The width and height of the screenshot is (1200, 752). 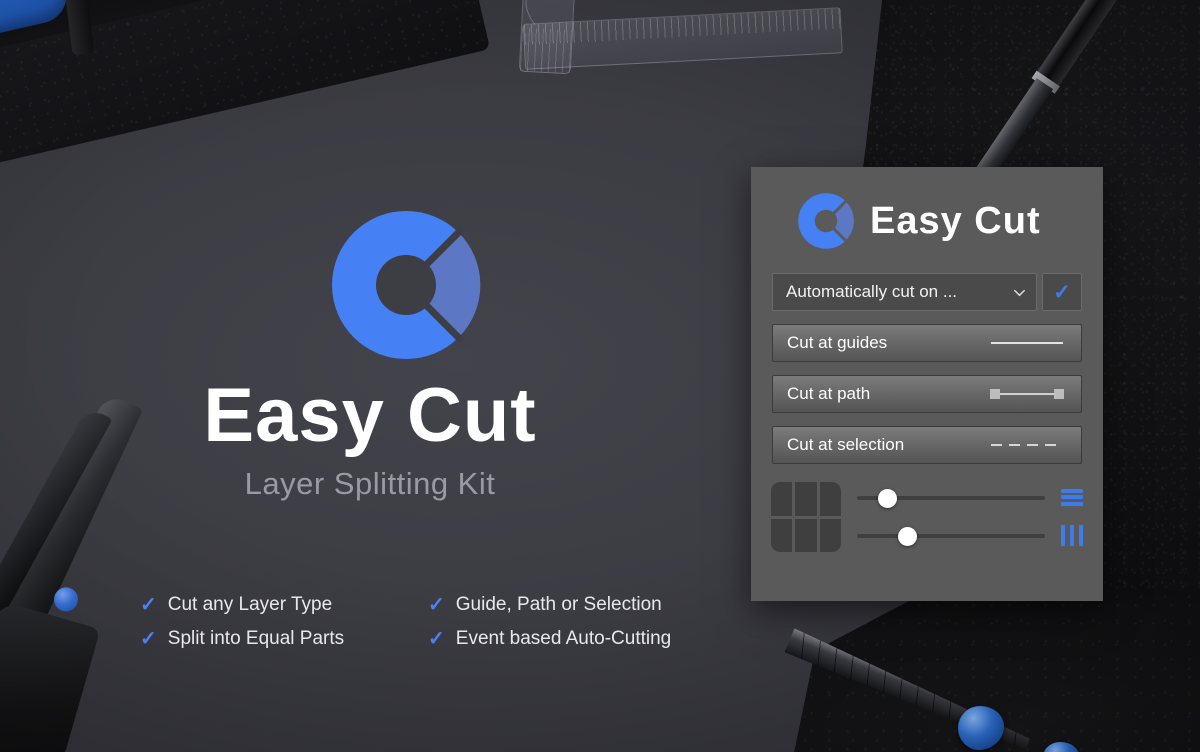 I want to click on grid-3x2-icon, so click(x=806, y=517).